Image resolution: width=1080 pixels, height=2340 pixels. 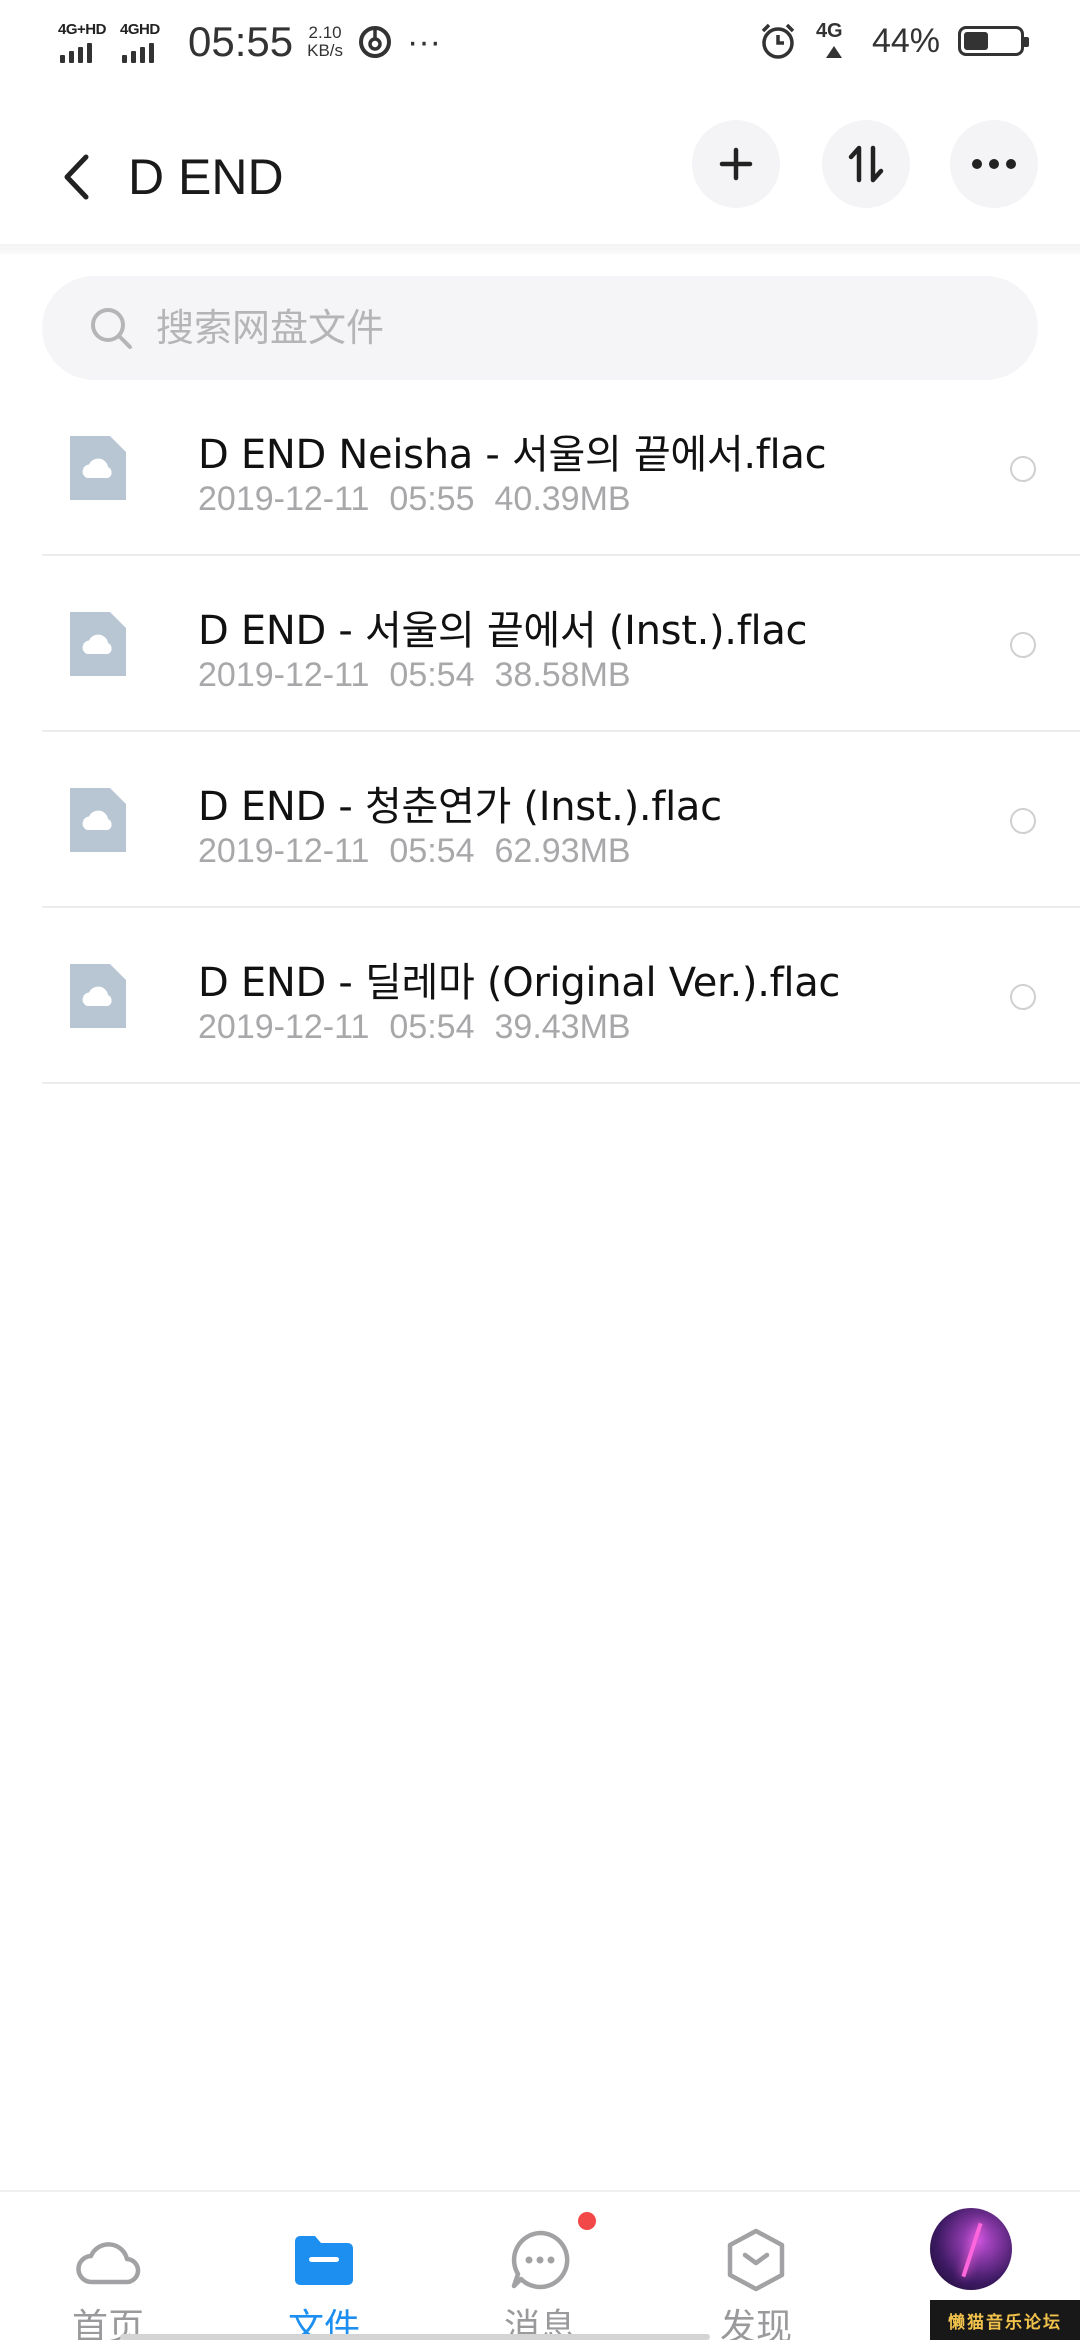 What do you see at coordinates (111, 328) in the screenshot?
I see `search-icon` at bounding box center [111, 328].